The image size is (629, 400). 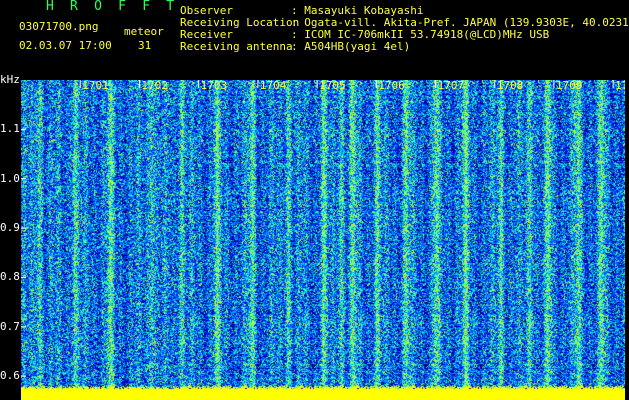 I want to click on y-tick-label: 1.1, so click(x=10, y=129).